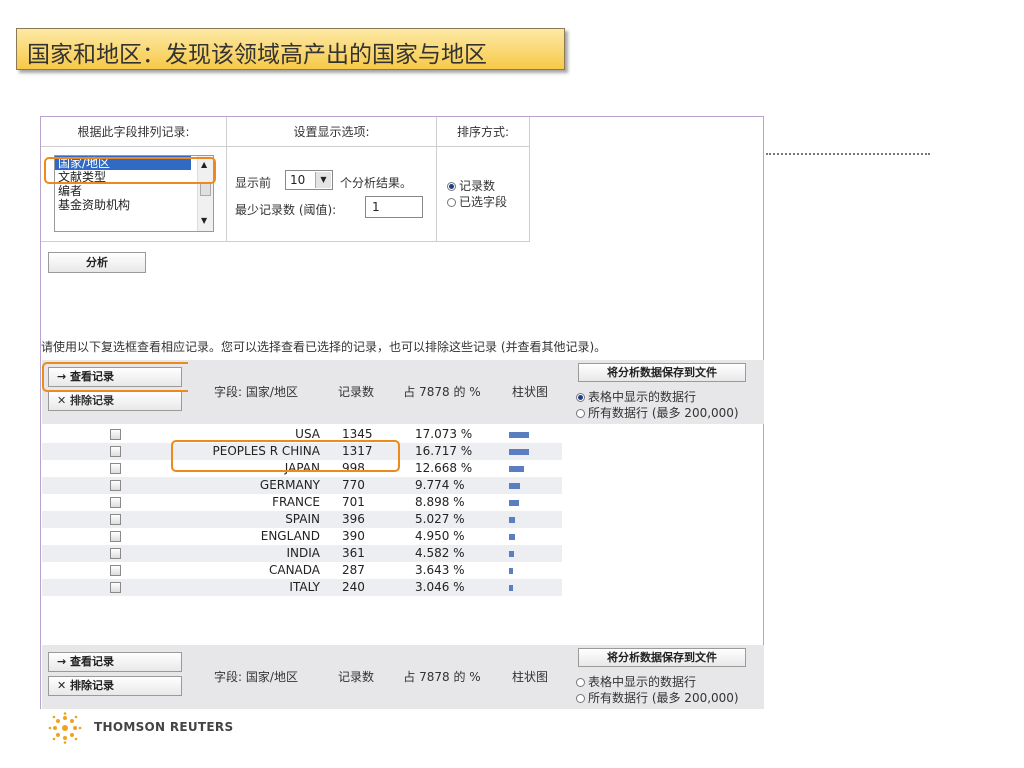  Describe the element at coordinates (257, 55) in the screenshot. I see `slide-title: 国家和地区：发现该领域高产出的国家与地区` at that location.